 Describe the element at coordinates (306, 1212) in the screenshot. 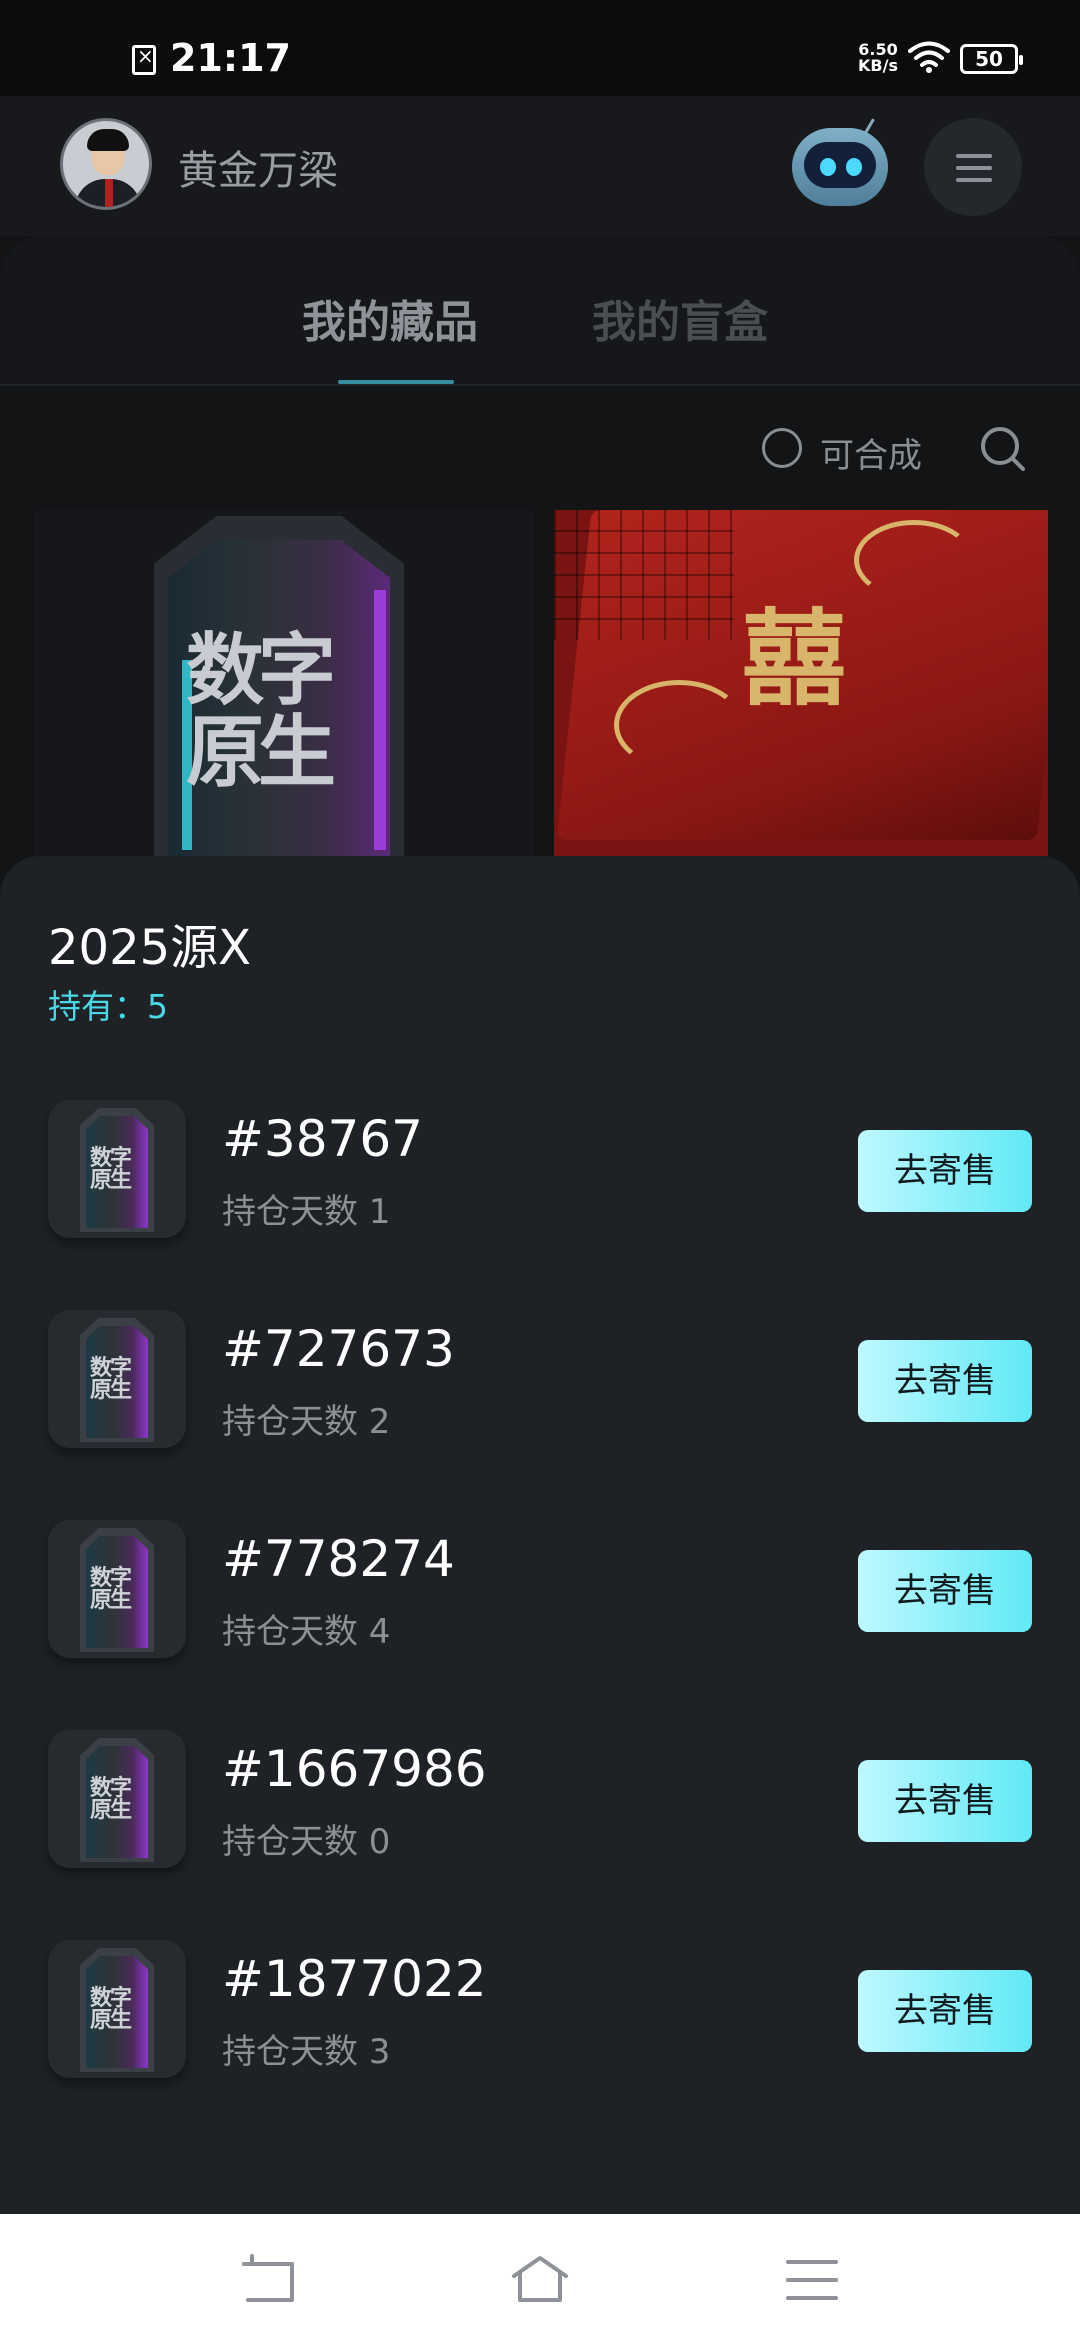

I see `holding-days: 持仓天数 1` at that location.